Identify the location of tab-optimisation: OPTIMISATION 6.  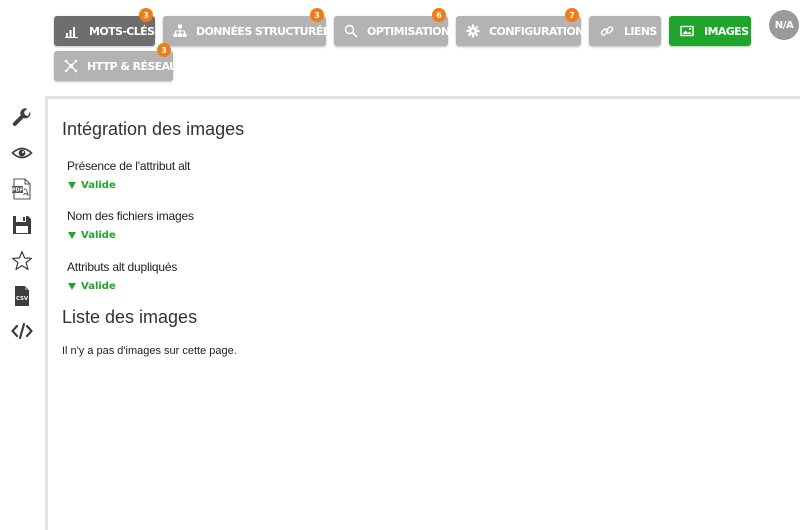
(392, 27).